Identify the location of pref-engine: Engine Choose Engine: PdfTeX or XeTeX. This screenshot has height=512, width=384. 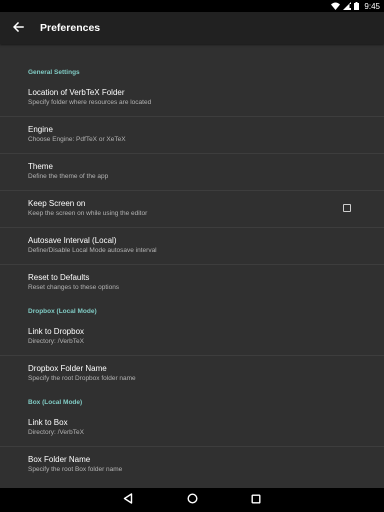
(192, 135).